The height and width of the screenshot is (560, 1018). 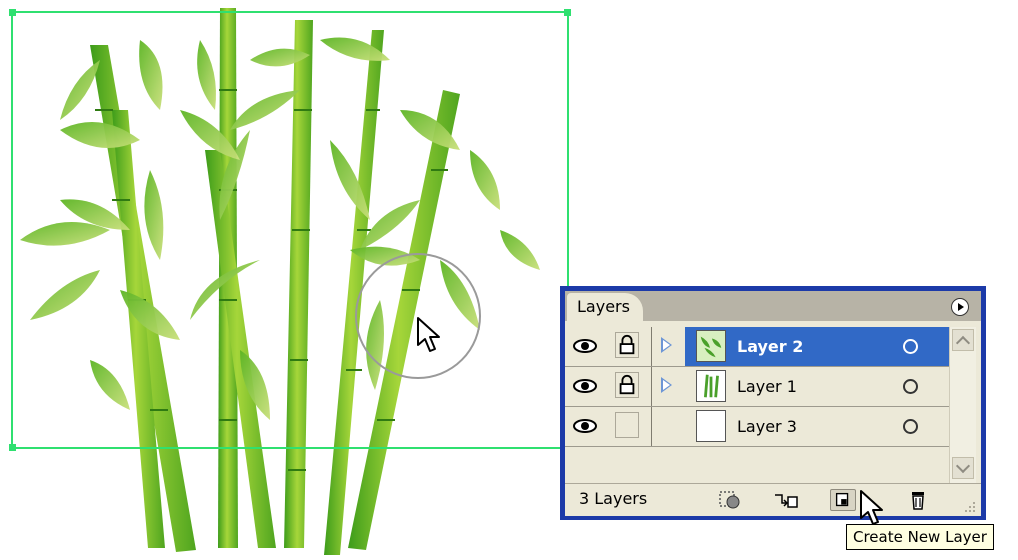 I want to click on layer-row-layer-1: Layer 1, so click(x=757, y=387).